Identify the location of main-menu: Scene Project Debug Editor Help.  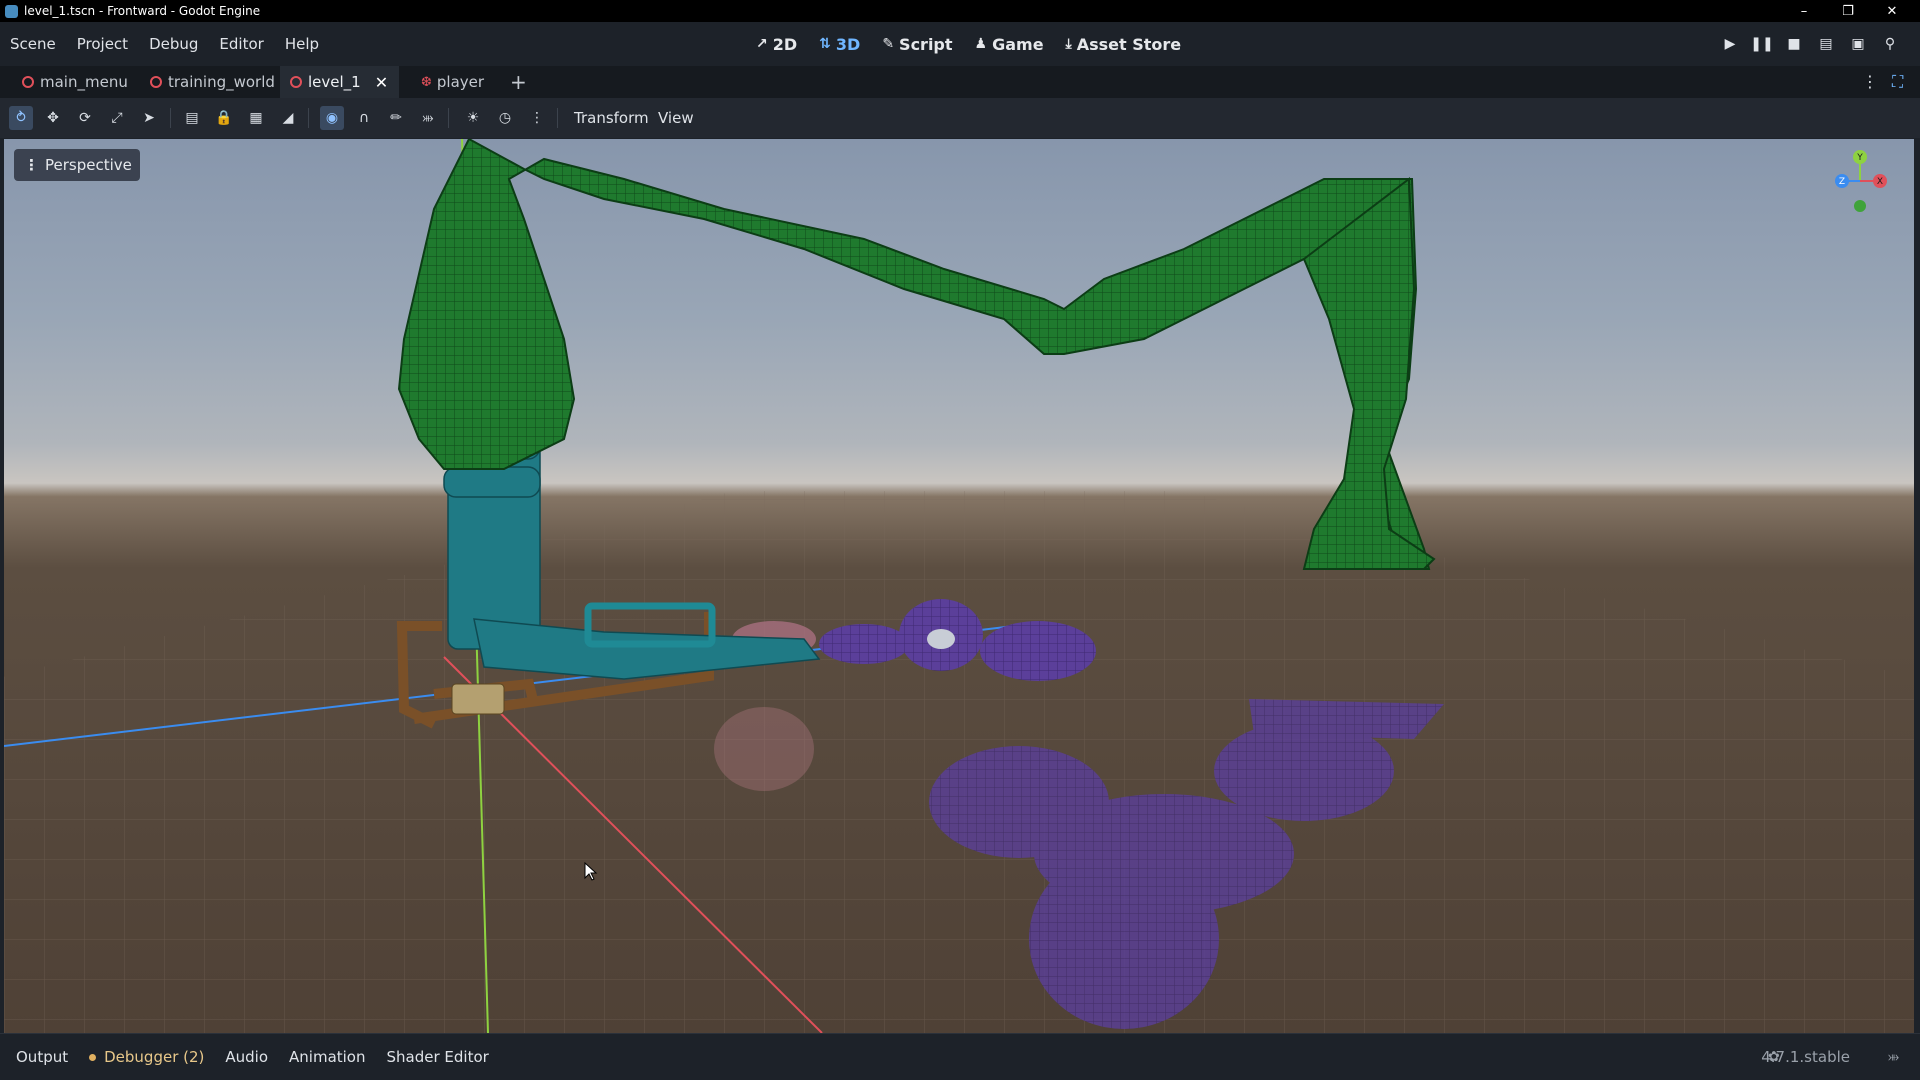
(175, 44).